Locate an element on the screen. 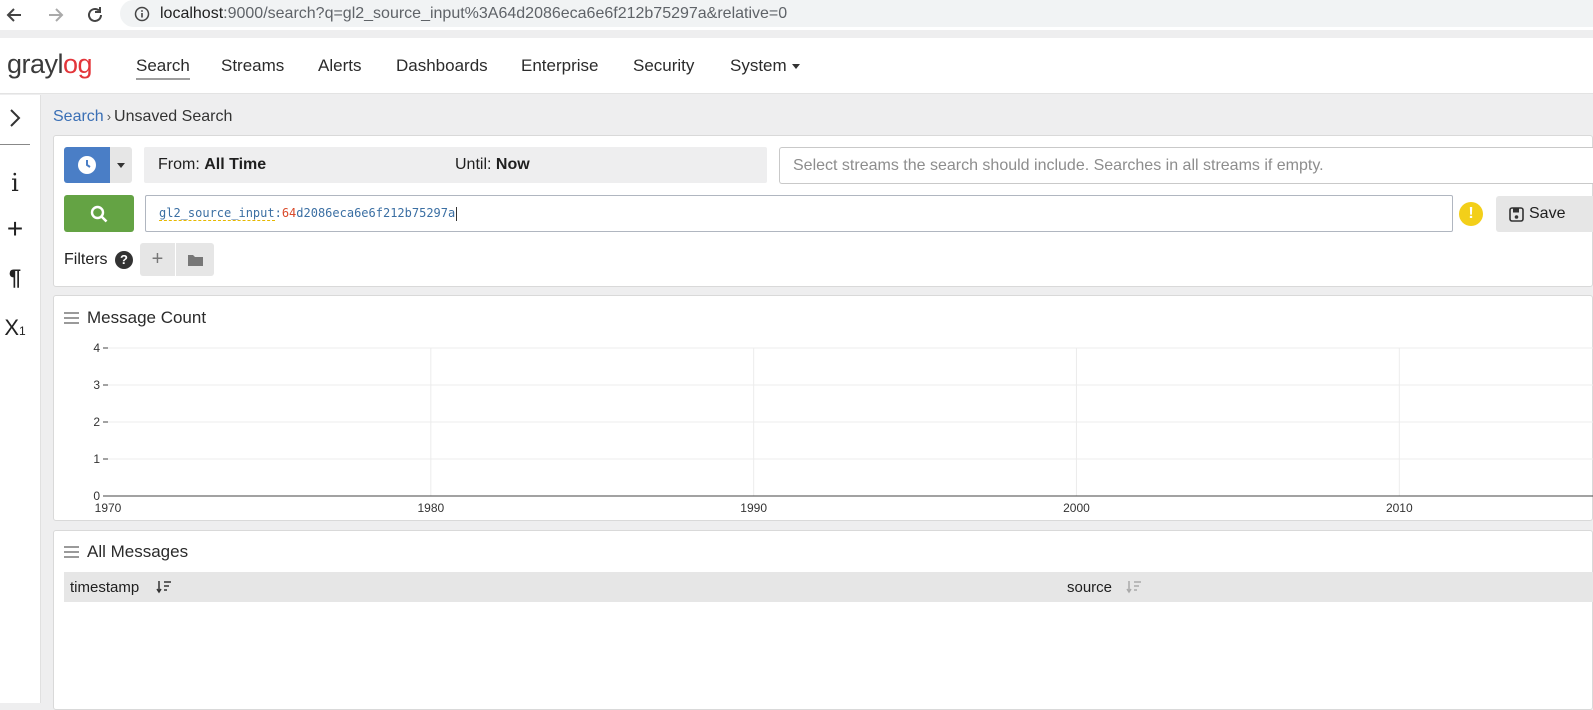  all-messages-header: All Messages is located at coordinates (126, 552).